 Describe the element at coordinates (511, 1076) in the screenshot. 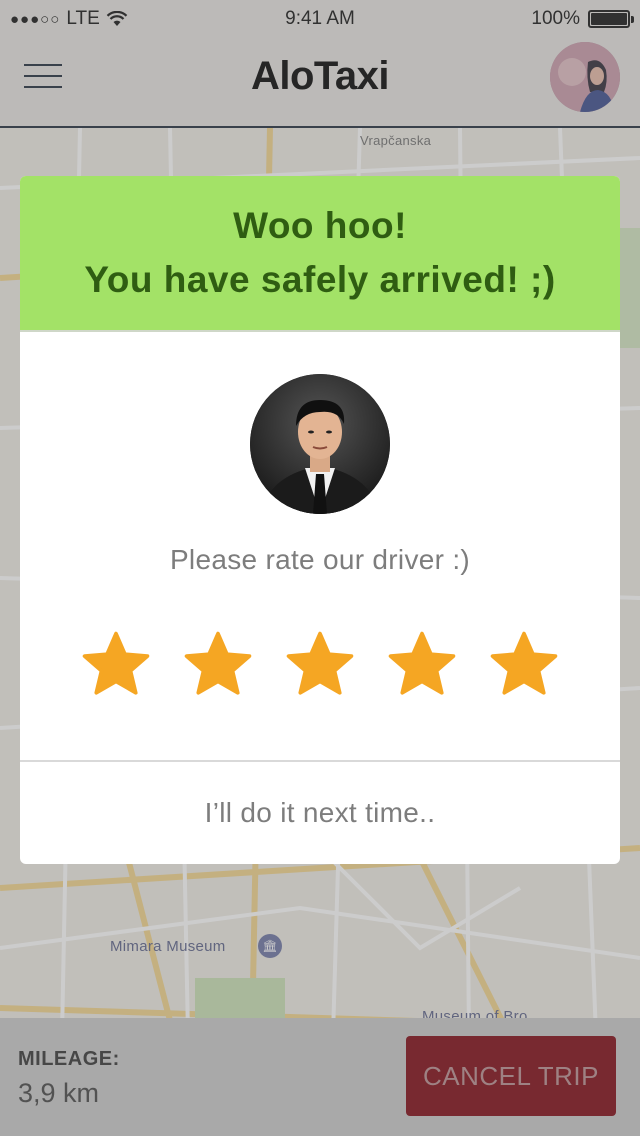

I see `cancel-trip-button: CANCEL TRIP` at that location.